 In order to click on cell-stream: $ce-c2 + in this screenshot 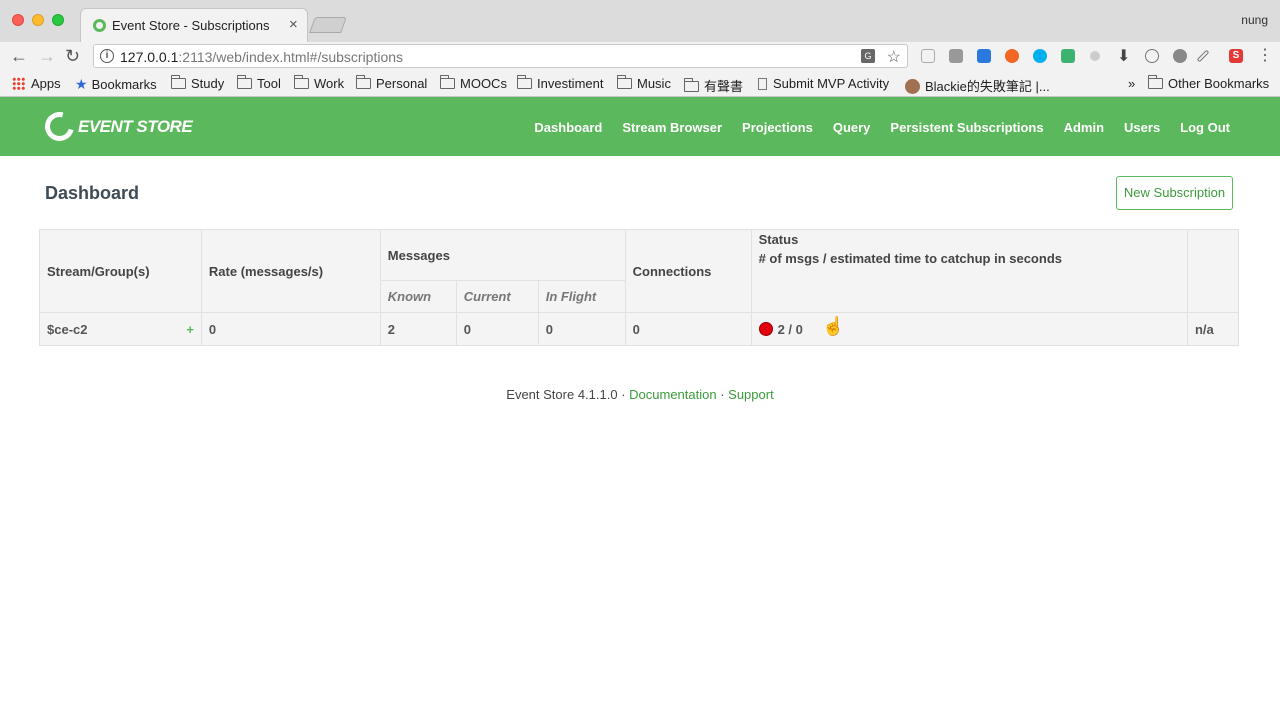, I will do `click(120, 329)`.